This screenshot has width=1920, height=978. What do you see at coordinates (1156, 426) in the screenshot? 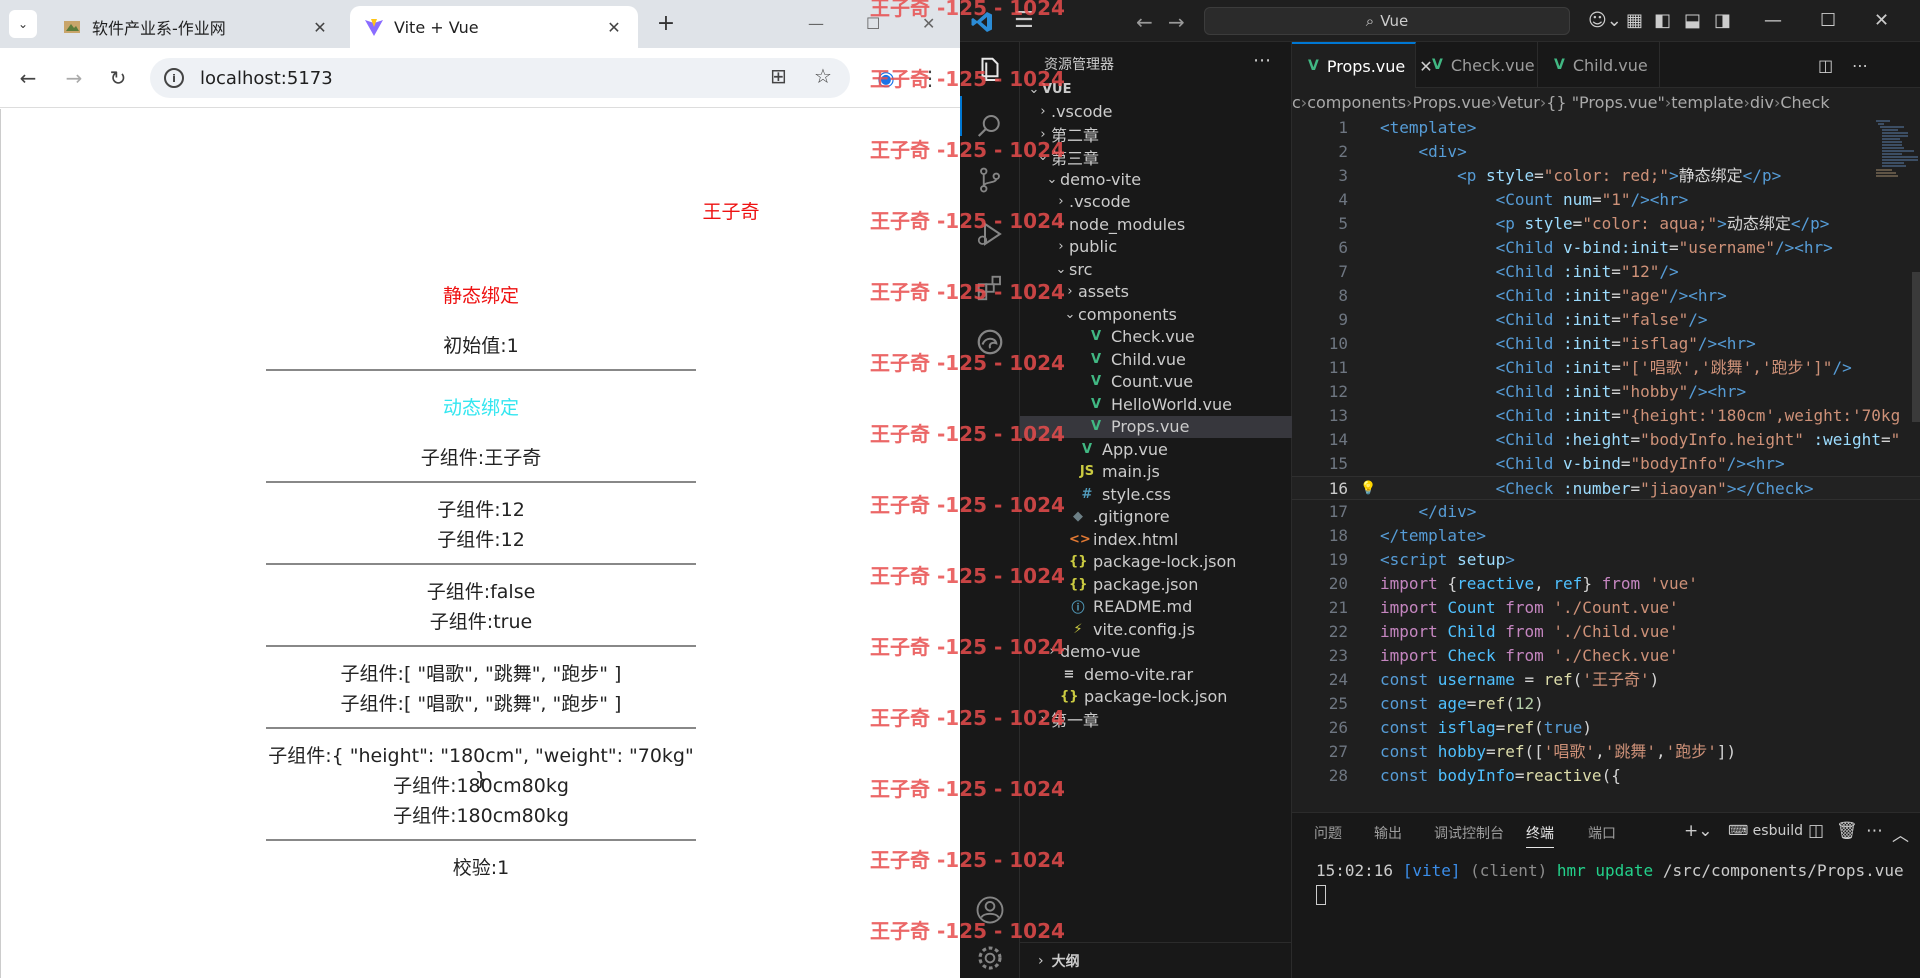
I see `tree-item: V Props.vue` at bounding box center [1156, 426].